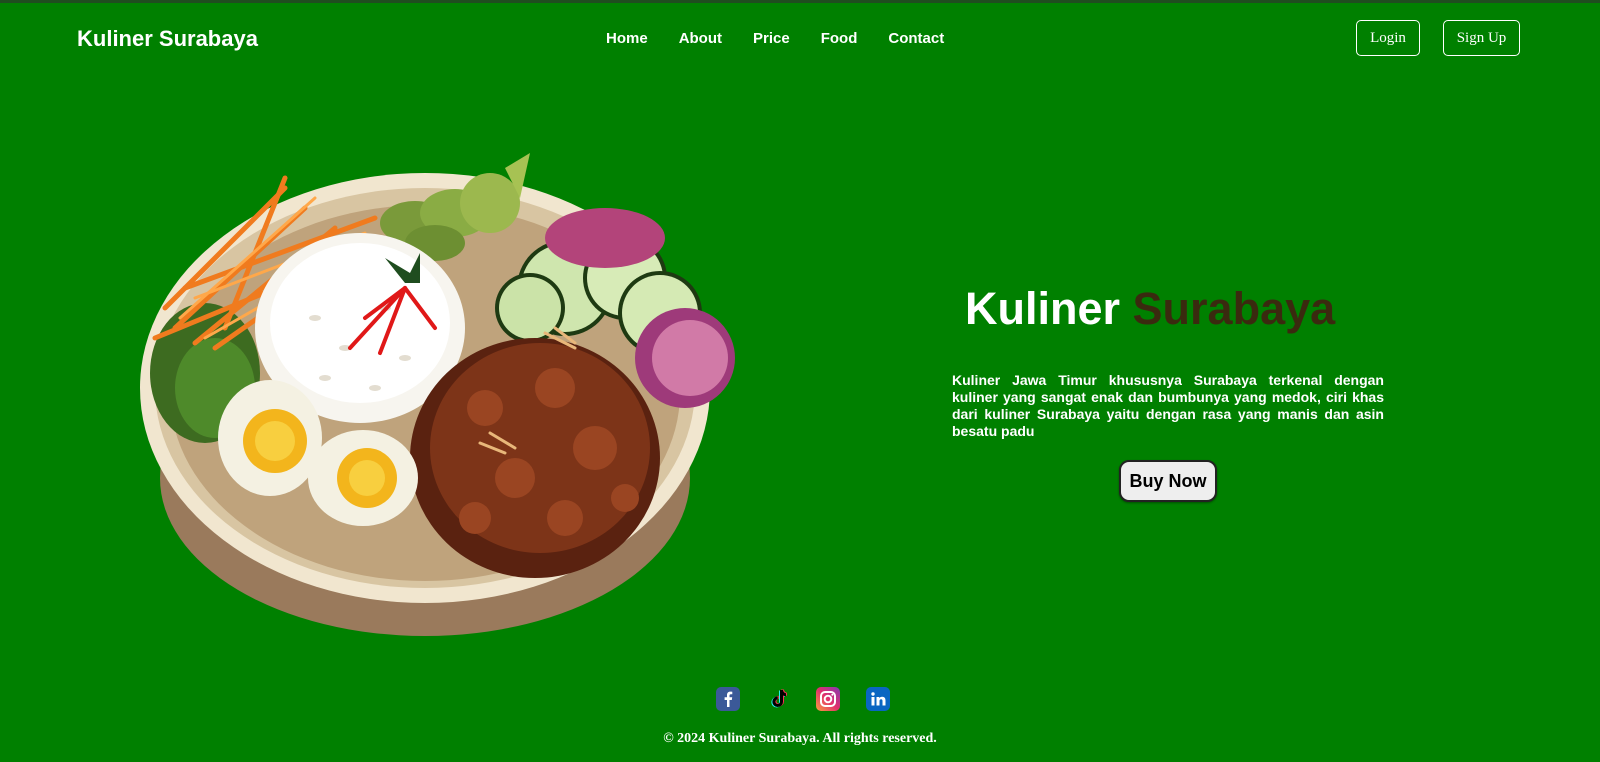  Describe the element at coordinates (1168, 481) in the screenshot. I see `buy-now-button: Buy Now` at that location.